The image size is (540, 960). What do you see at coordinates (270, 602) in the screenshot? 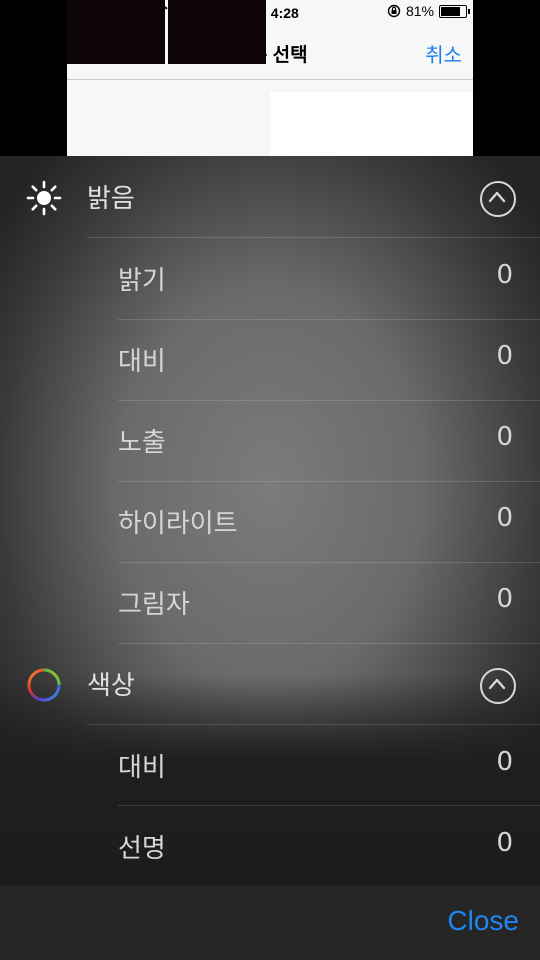
I see `list-item: 그림자 0` at bounding box center [270, 602].